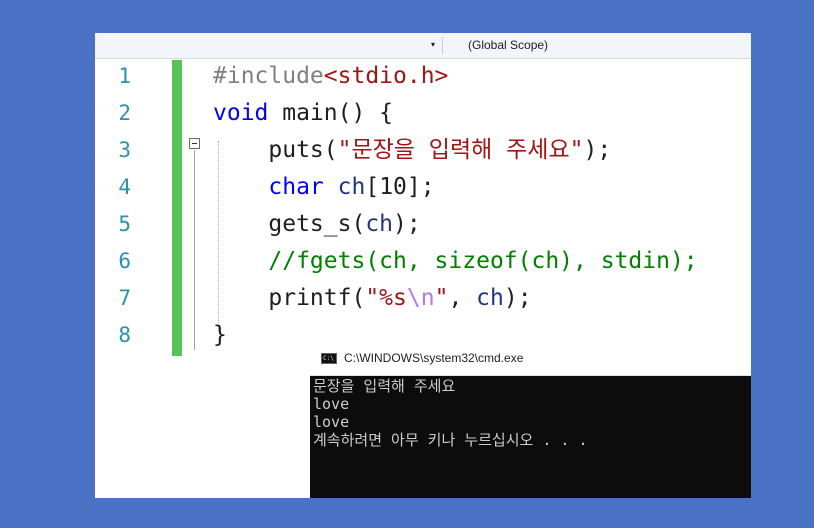 Image resolution: width=814 pixels, height=528 pixels. I want to click on code-token: char, so click(268, 187).